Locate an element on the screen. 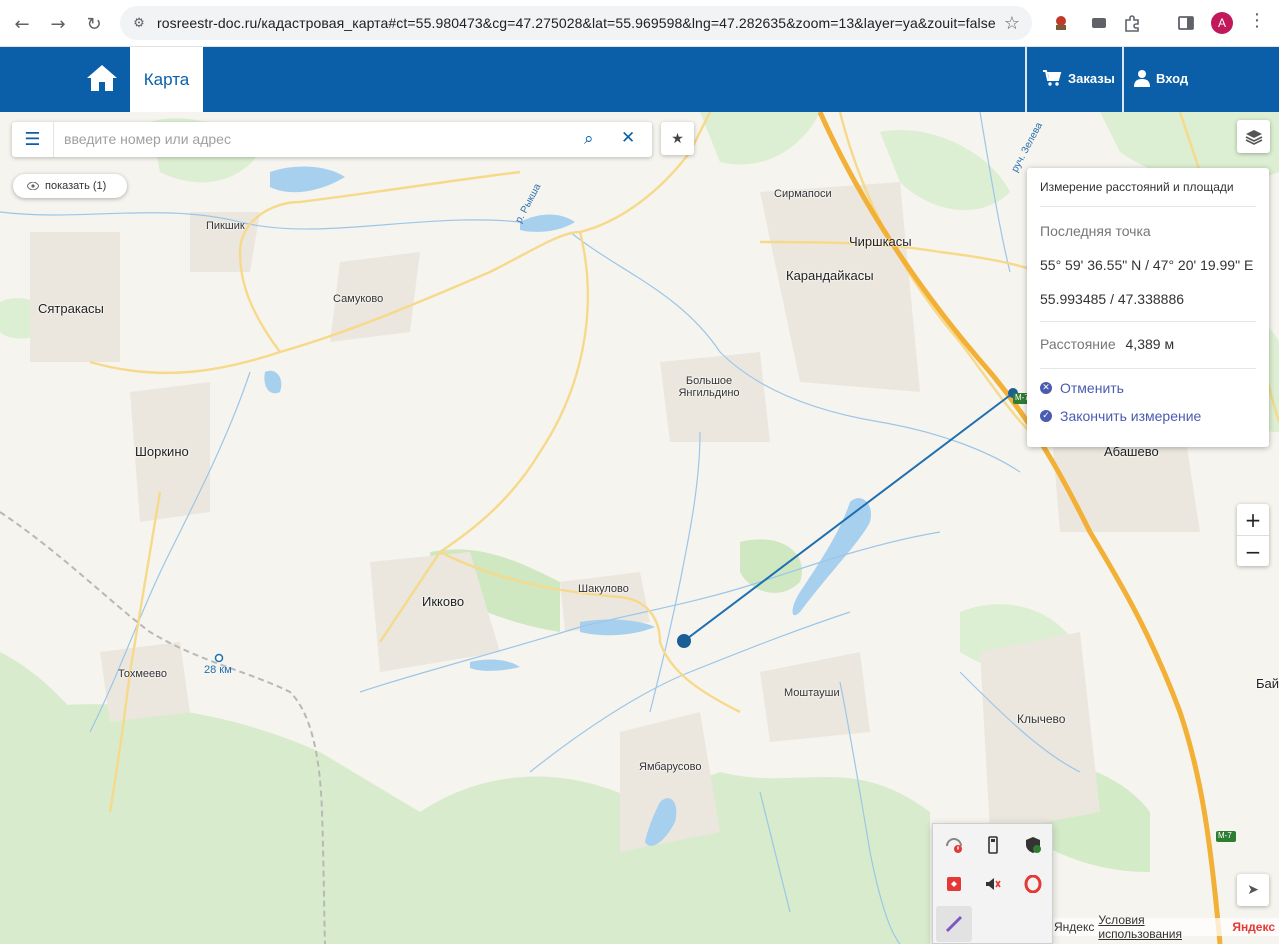 This screenshot has height=944, width=1279. user-icon is located at coordinates (1142, 78).